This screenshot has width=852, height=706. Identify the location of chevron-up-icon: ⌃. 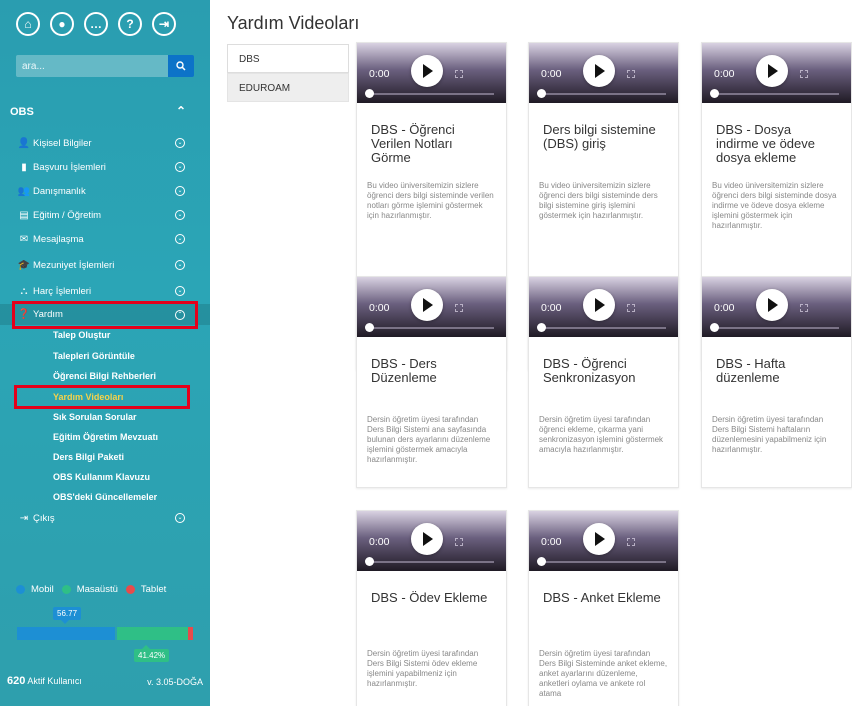
(181, 111).